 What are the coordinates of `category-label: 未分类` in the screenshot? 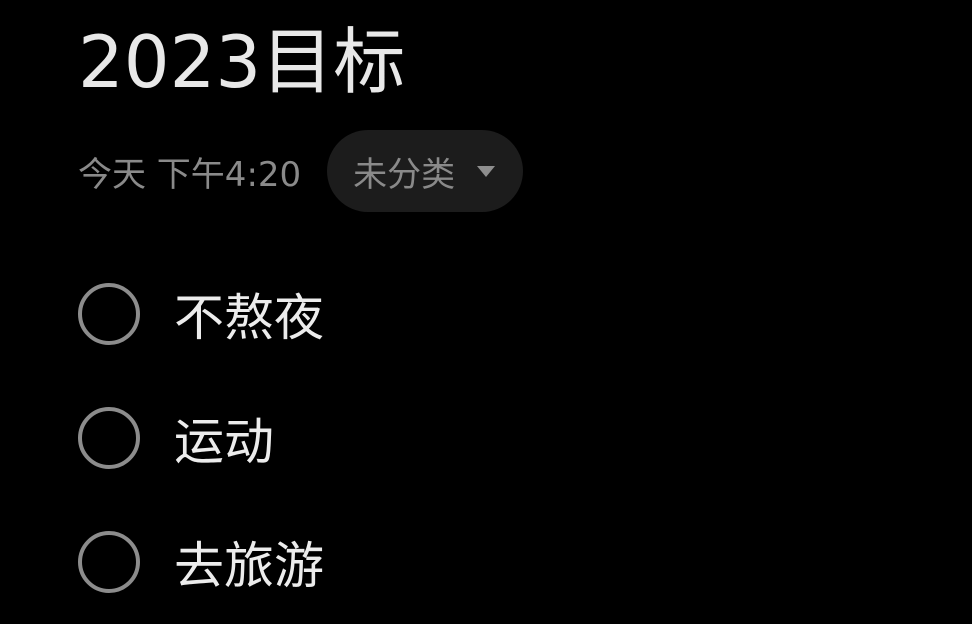 It's located at (404, 174).